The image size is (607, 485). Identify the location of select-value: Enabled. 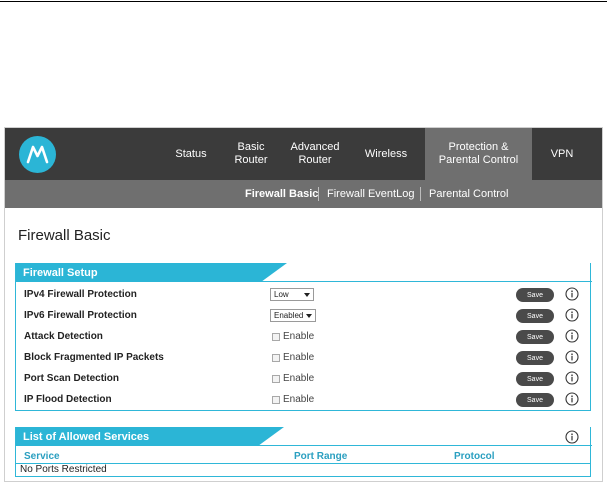
(289, 315).